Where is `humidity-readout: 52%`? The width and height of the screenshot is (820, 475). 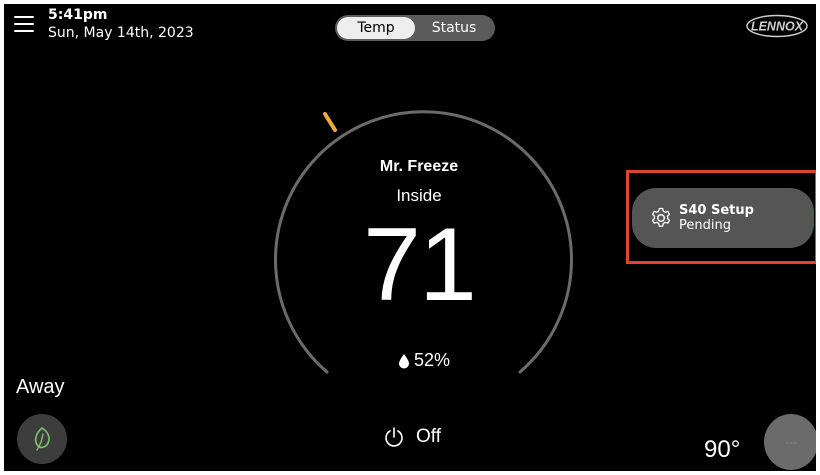 humidity-readout: 52% is located at coordinates (424, 360).